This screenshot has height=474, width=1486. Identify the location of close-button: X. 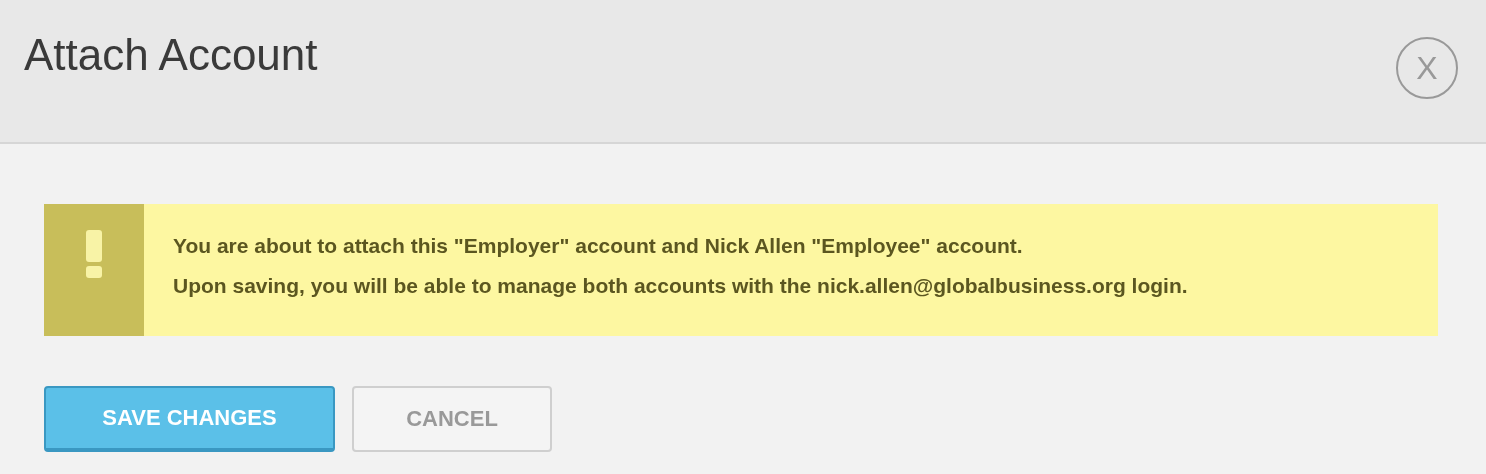
(1427, 68).